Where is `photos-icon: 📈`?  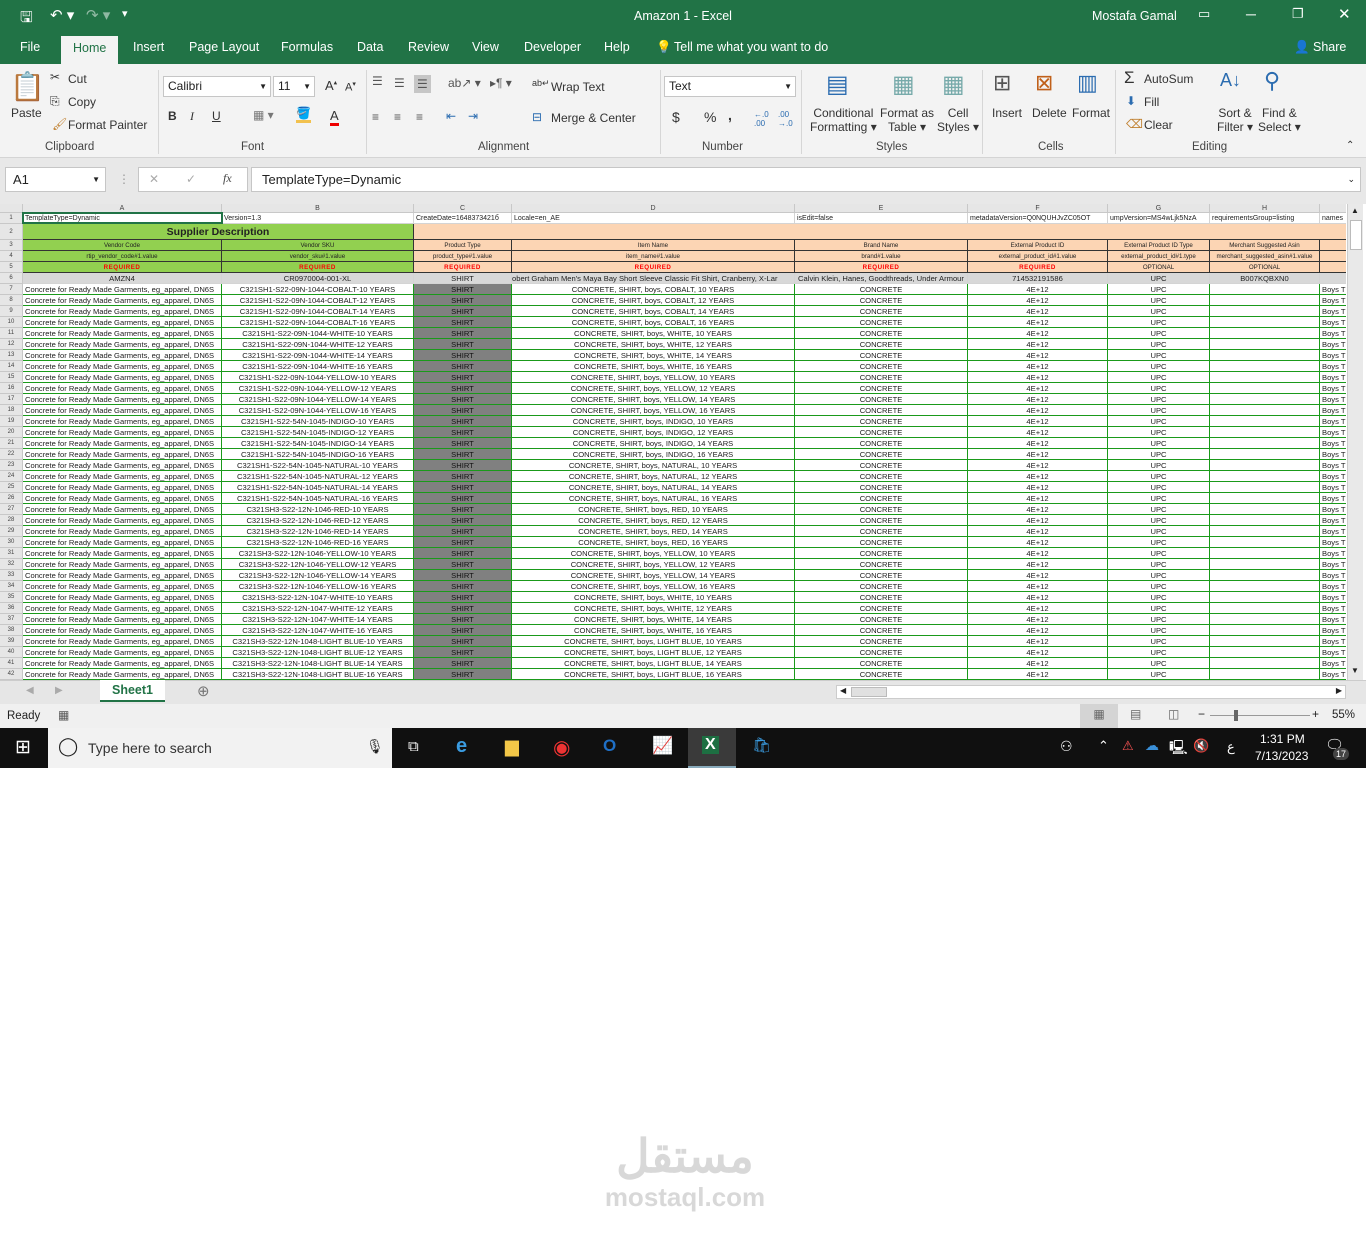
photos-icon: 📈 is located at coordinates (662, 746).